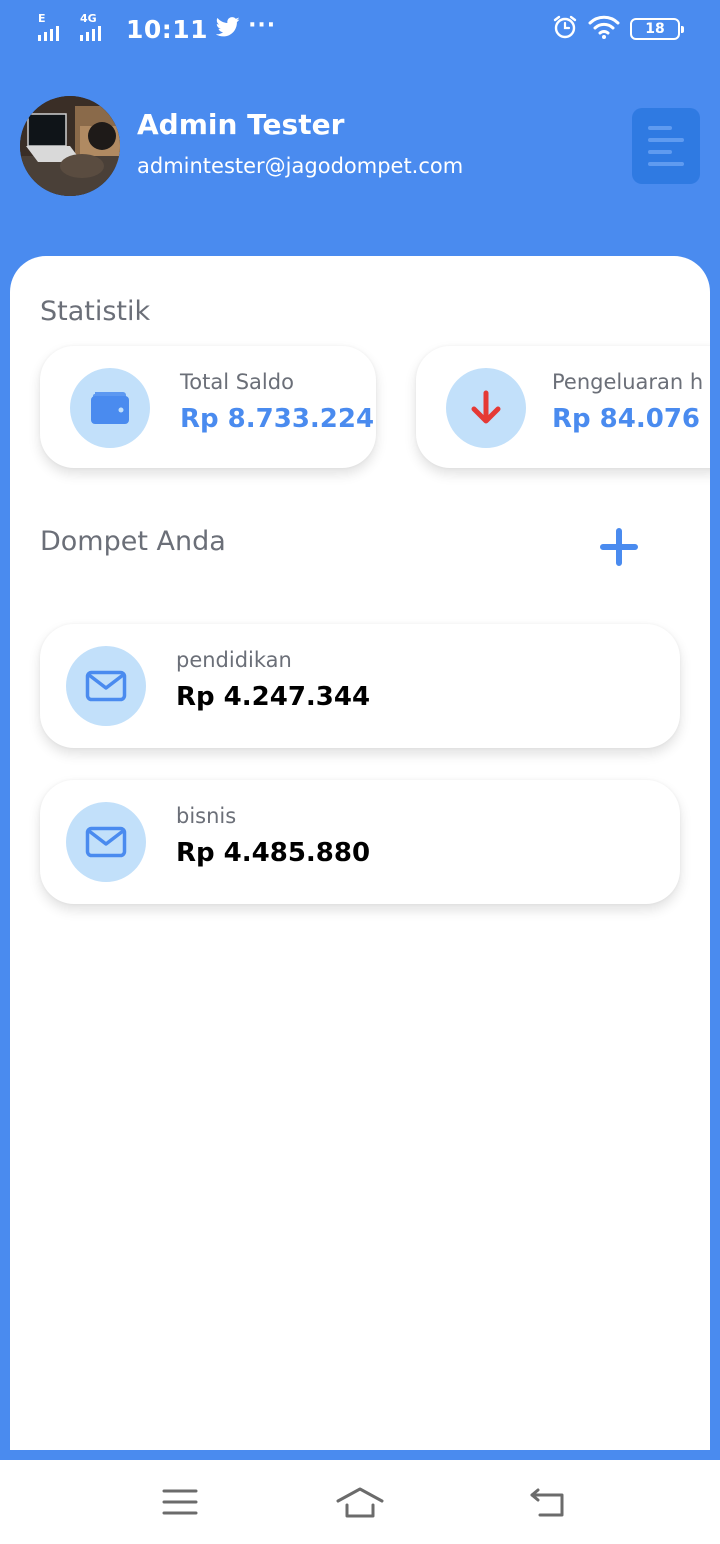 The width and height of the screenshot is (720, 1544). I want to click on back-icon, so click(547, 1502).